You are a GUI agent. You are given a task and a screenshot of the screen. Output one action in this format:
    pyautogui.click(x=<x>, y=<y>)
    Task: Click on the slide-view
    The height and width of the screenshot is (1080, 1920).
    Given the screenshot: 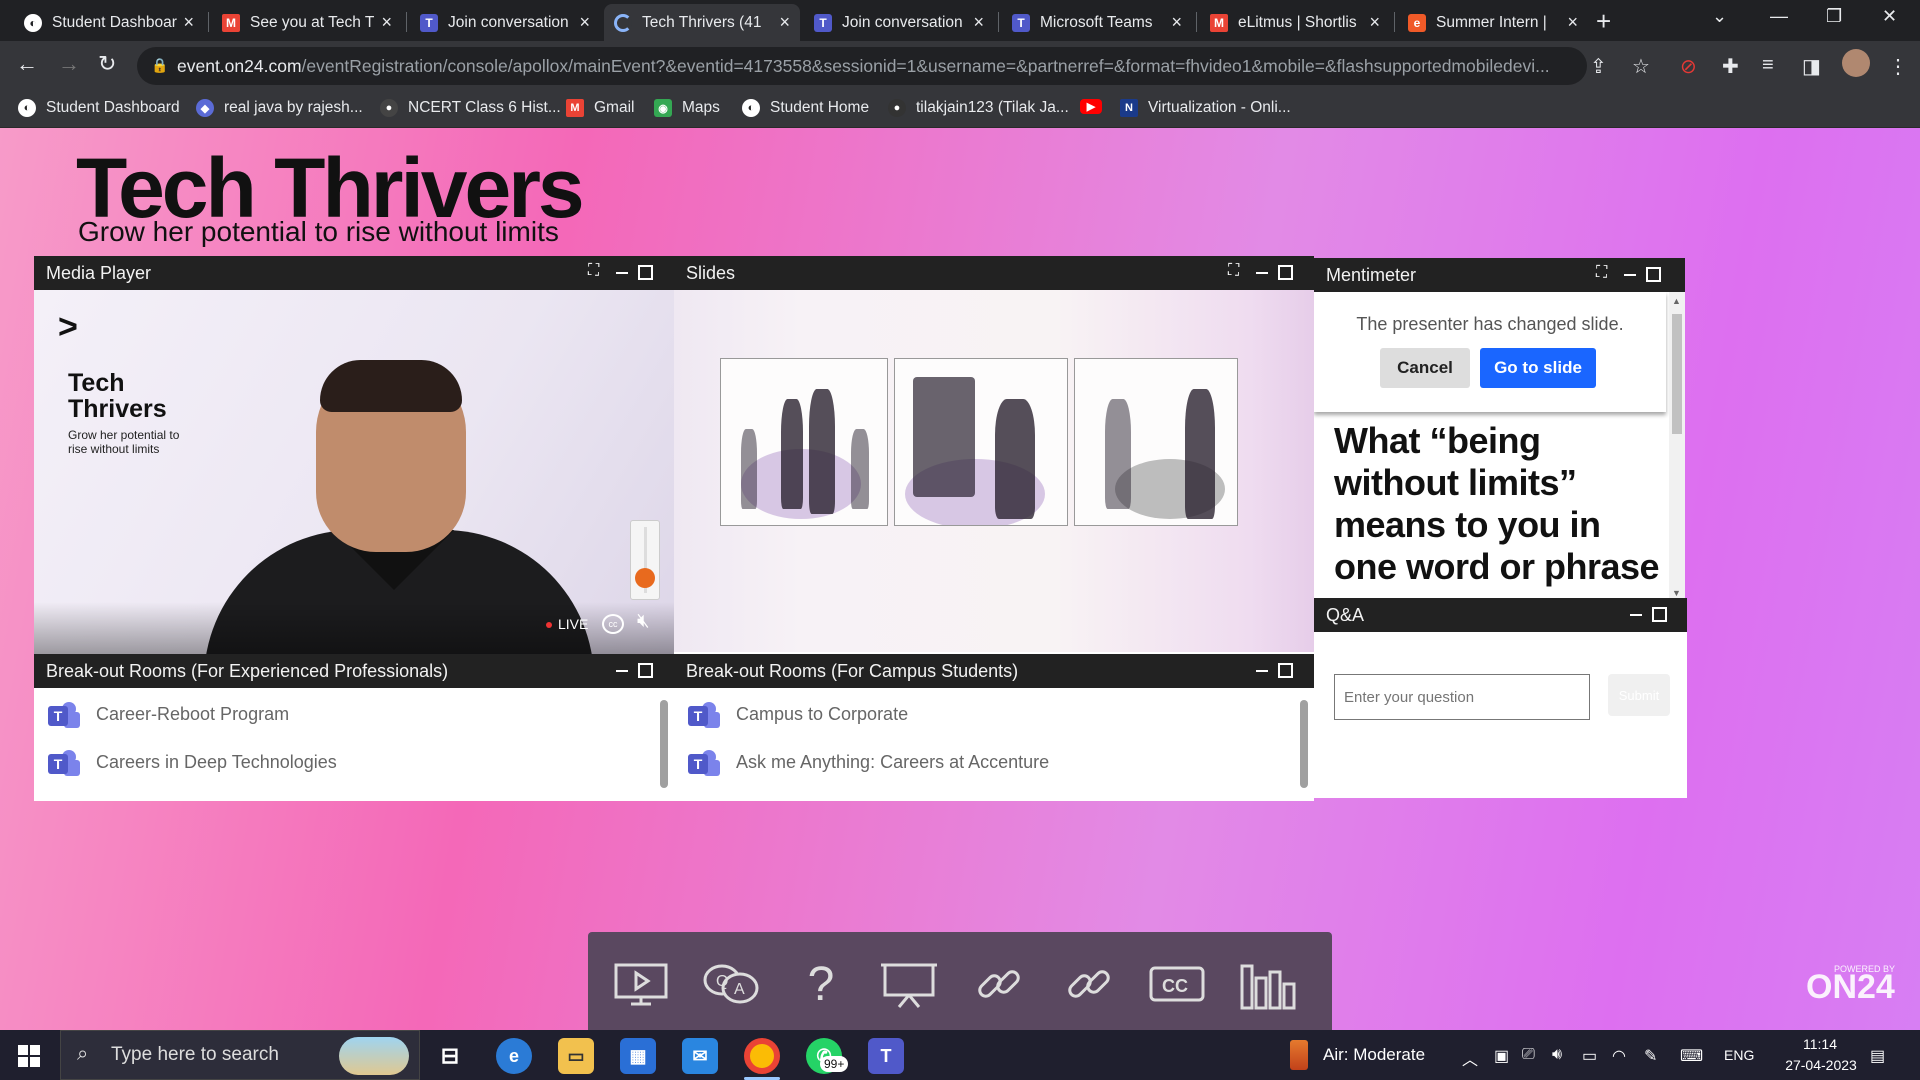 What is the action you would take?
    pyautogui.click(x=994, y=471)
    